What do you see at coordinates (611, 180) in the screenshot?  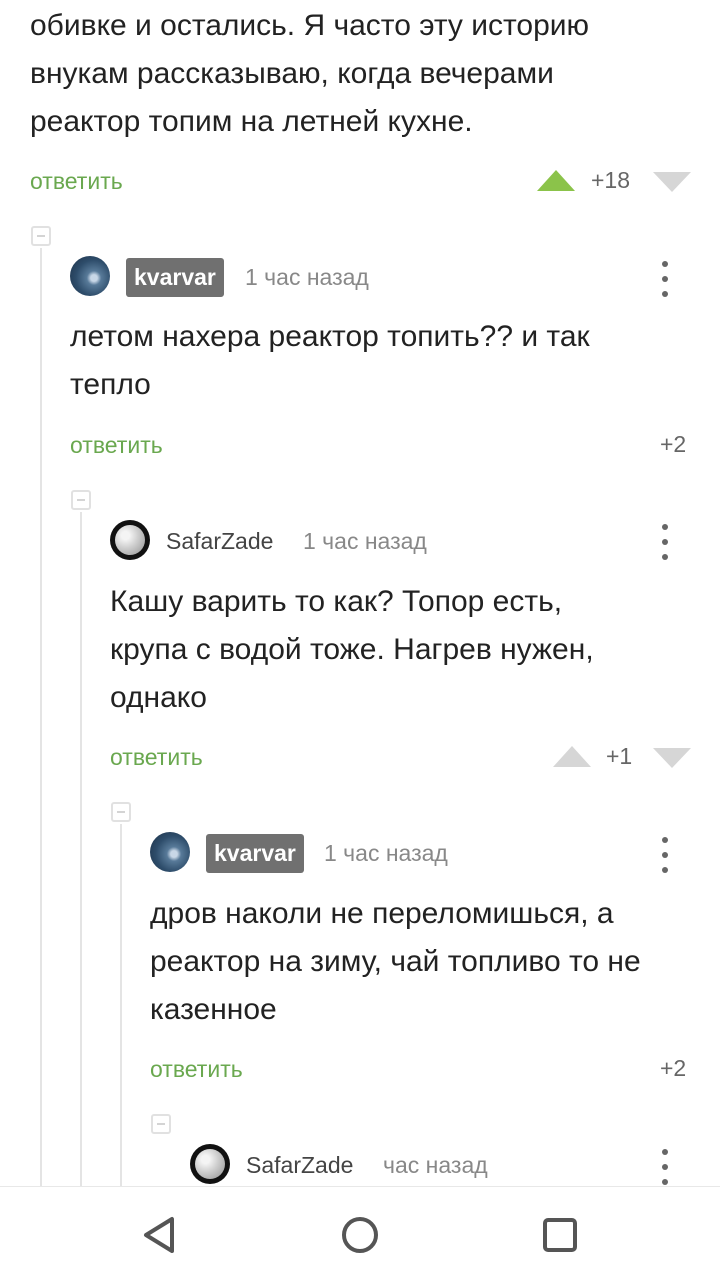 I see `score: +18` at bounding box center [611, 180].